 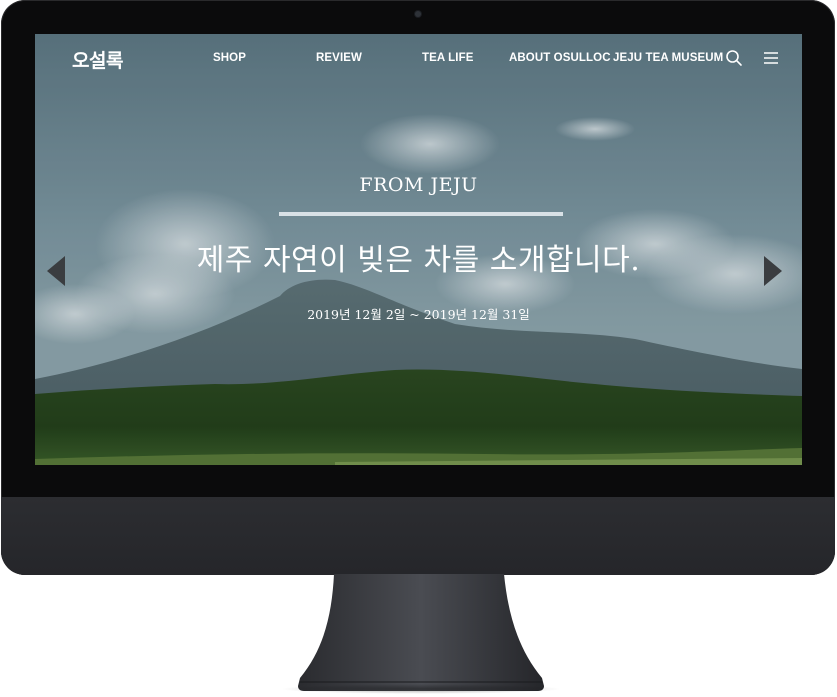 What do you see at coordinates (418, 536) in the screenshot?
I see `monitor-chin` at bounding box center [418, 536].